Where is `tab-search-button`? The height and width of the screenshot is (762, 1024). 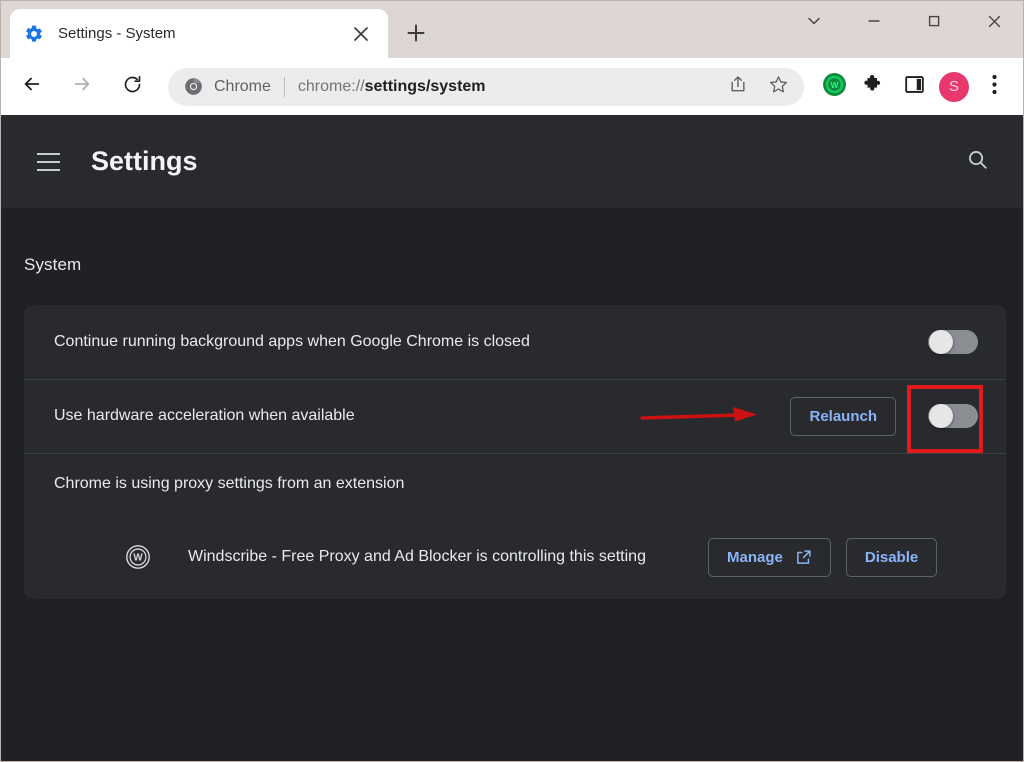
tab-search-button is located at coordinates (814, 23).